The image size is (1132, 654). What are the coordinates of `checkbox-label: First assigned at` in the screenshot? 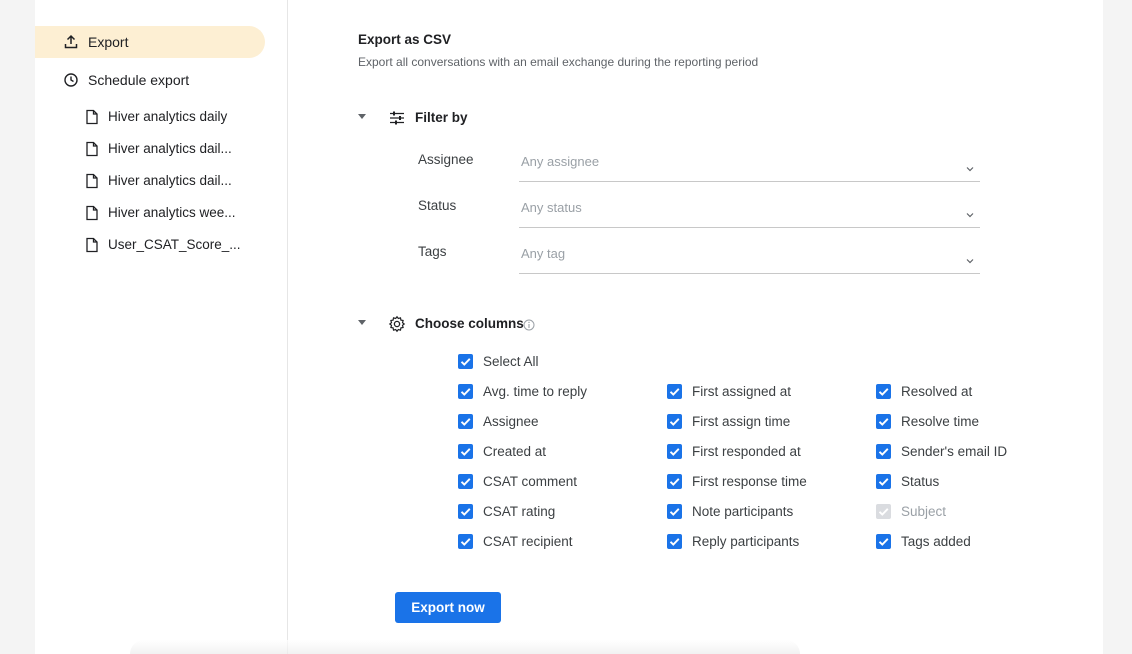 It's located at (742, 391).